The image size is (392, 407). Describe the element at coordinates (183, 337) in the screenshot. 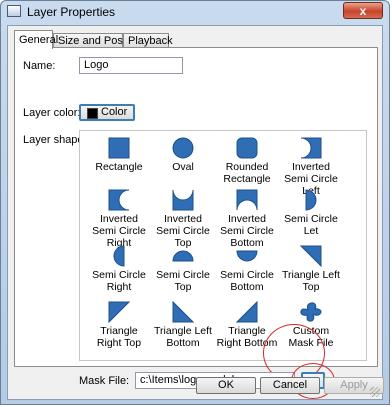

I see `shape-label: Triangle Left Bottom` at that location.